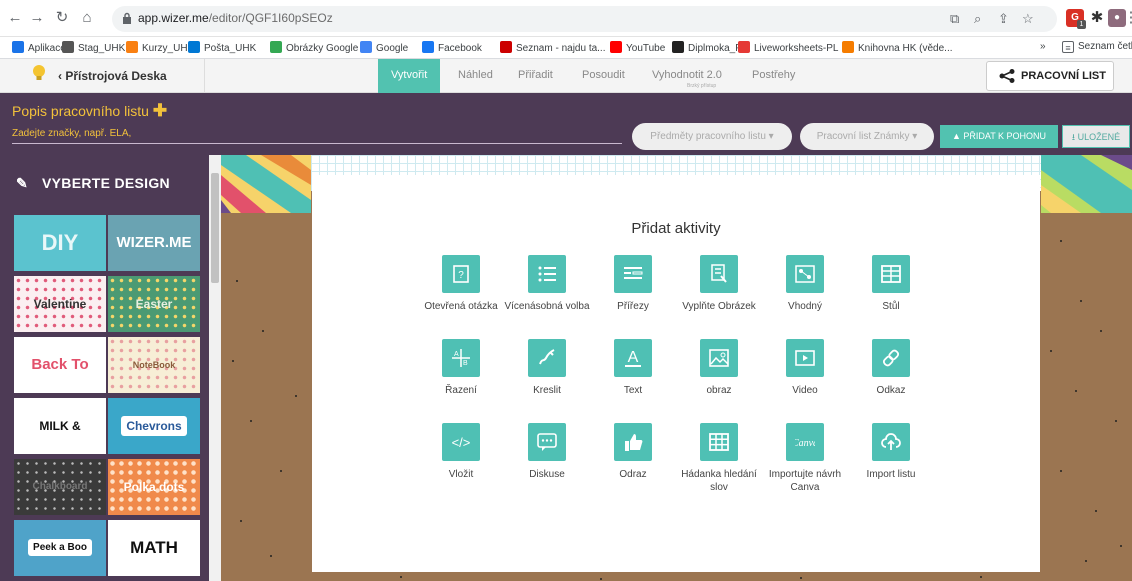  What do you see at coordinates (719, 306) in the screenshot?
I see `activity-label: Vyplňte Obrázek` at bounding box center [719, 306].